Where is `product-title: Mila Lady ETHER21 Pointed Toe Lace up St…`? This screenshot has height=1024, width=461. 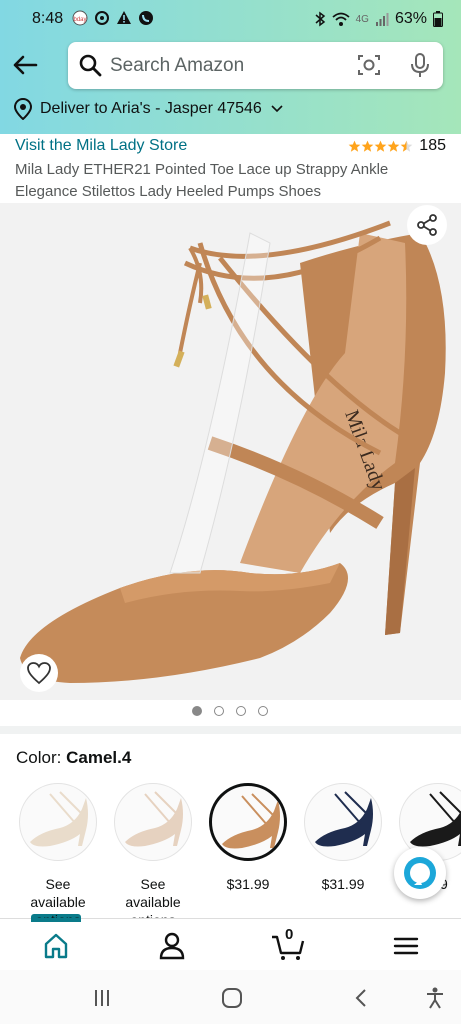 product-title: Mila Lady ETHER21 Pointed Toe Lace up St… is located at coordinates (202, 180).